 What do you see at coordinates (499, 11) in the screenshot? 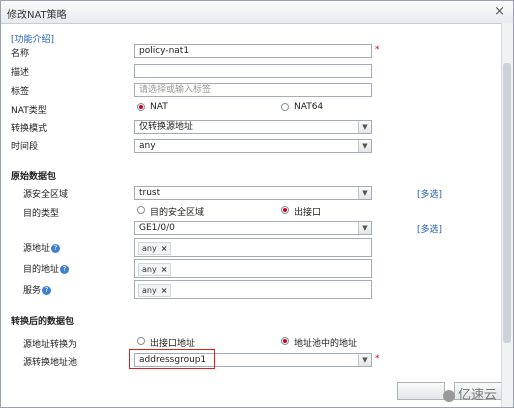
I see `close-icon: ×` at bounding box center [499, 11].